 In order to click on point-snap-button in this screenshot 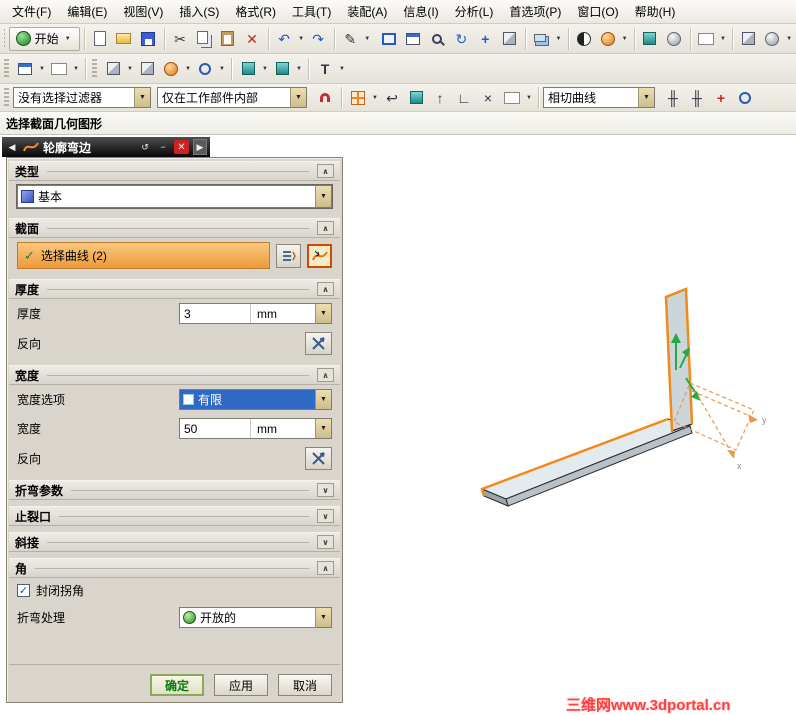, I will do `click(358, 98)`.